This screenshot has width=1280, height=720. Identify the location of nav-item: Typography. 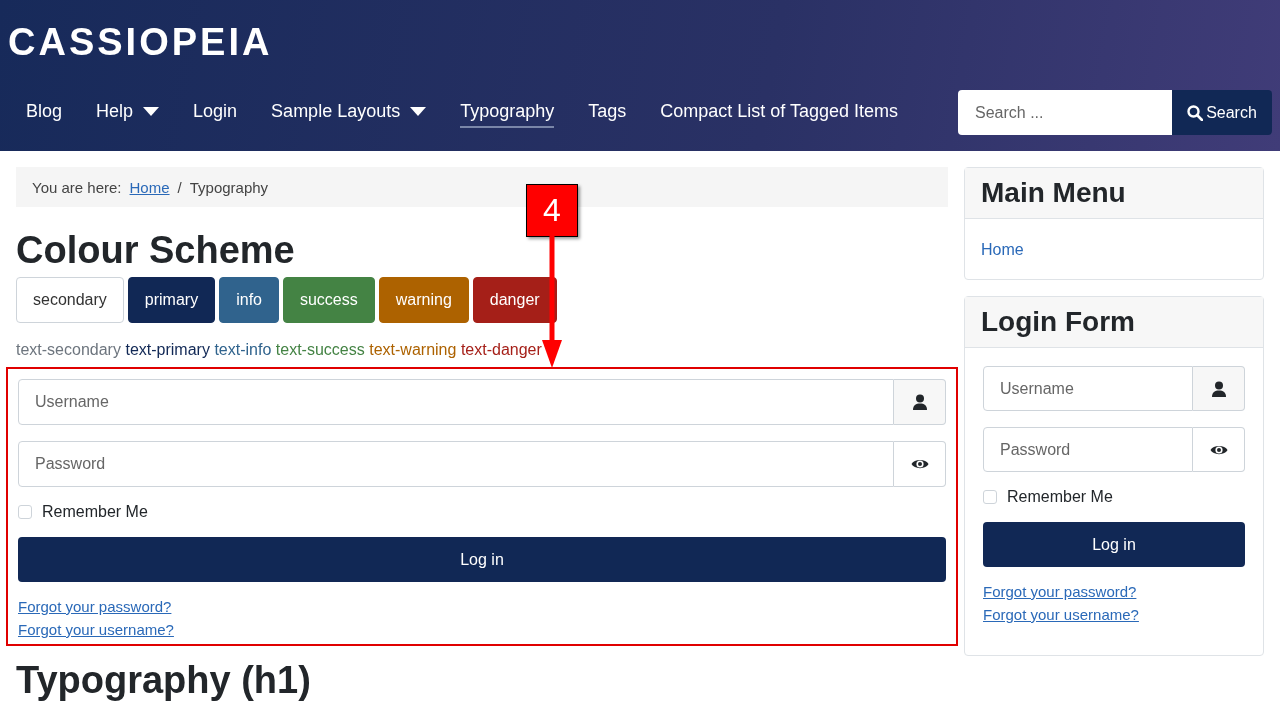
(507, 112).